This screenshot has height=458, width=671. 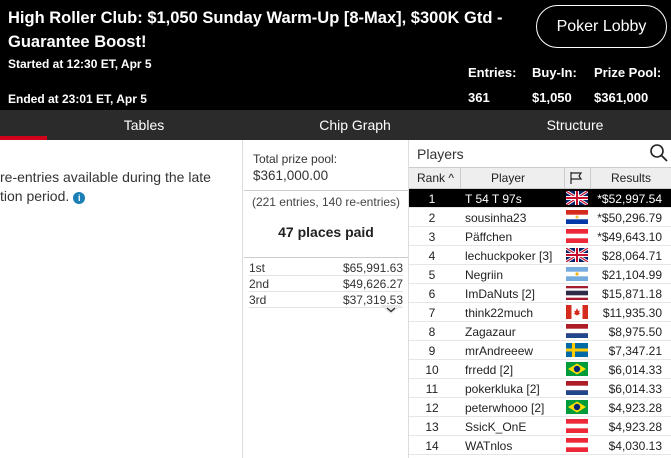 What do you see at coordinates (659, 153) in the screenshot?
I see `search-icon` at bounding box center [659, 153].